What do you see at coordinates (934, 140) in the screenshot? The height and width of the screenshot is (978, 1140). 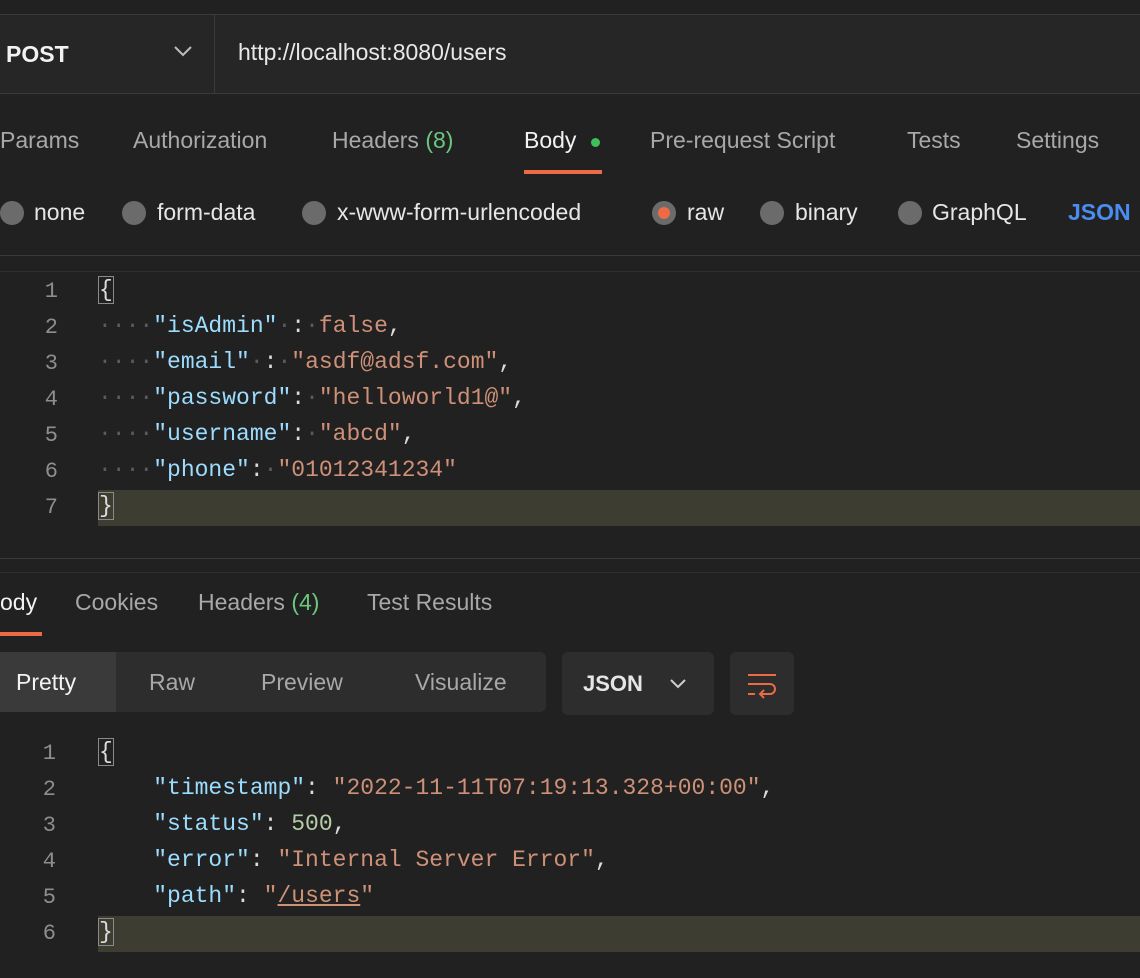 I see `tab-tests: Tests` at bounding box center [934, 140].